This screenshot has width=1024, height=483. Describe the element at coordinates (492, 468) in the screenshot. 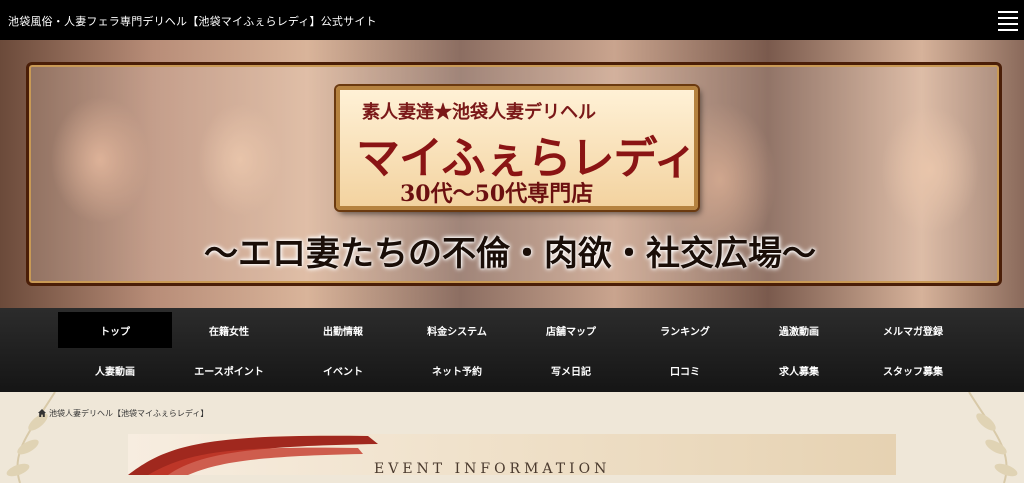

I see `event-information-title: EVENT INFORMATION` at that location.